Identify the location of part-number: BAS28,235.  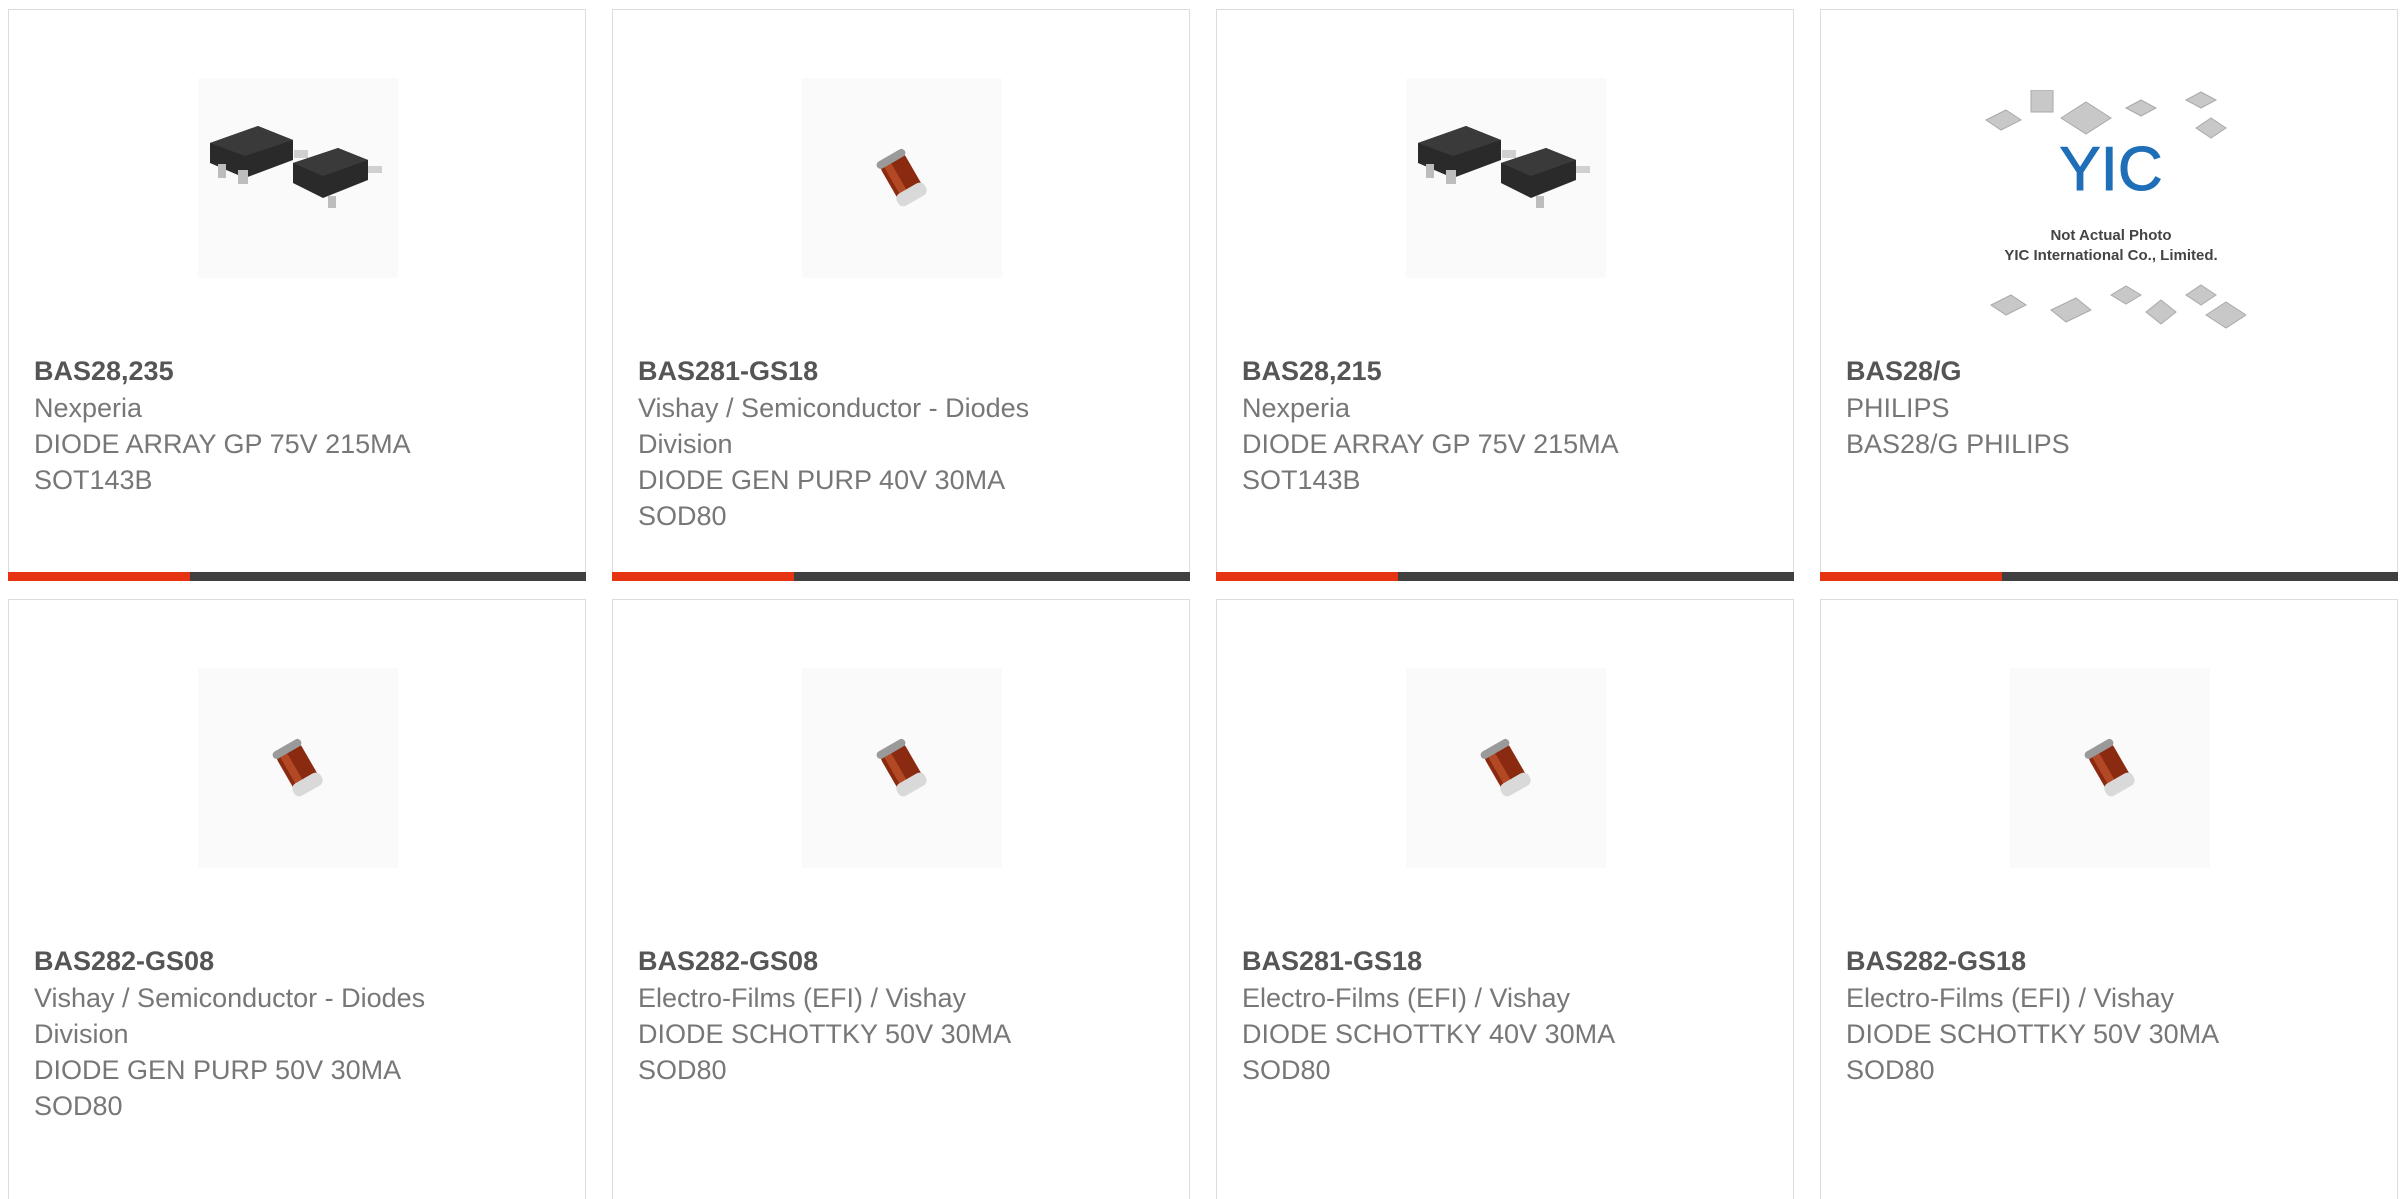
(299, 371).